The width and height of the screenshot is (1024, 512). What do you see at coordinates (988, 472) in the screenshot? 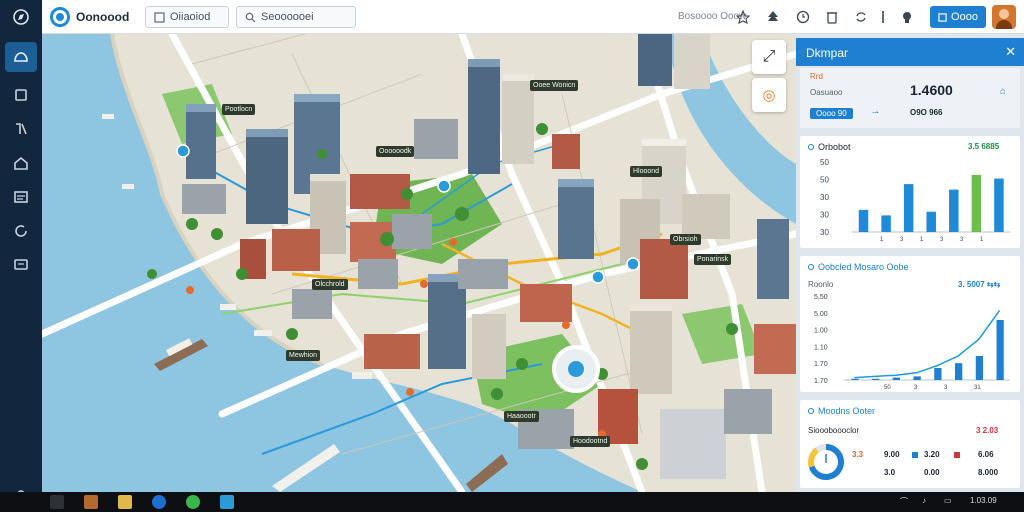
I see `stat-value: 8.000` at bounding box center [988, 472].